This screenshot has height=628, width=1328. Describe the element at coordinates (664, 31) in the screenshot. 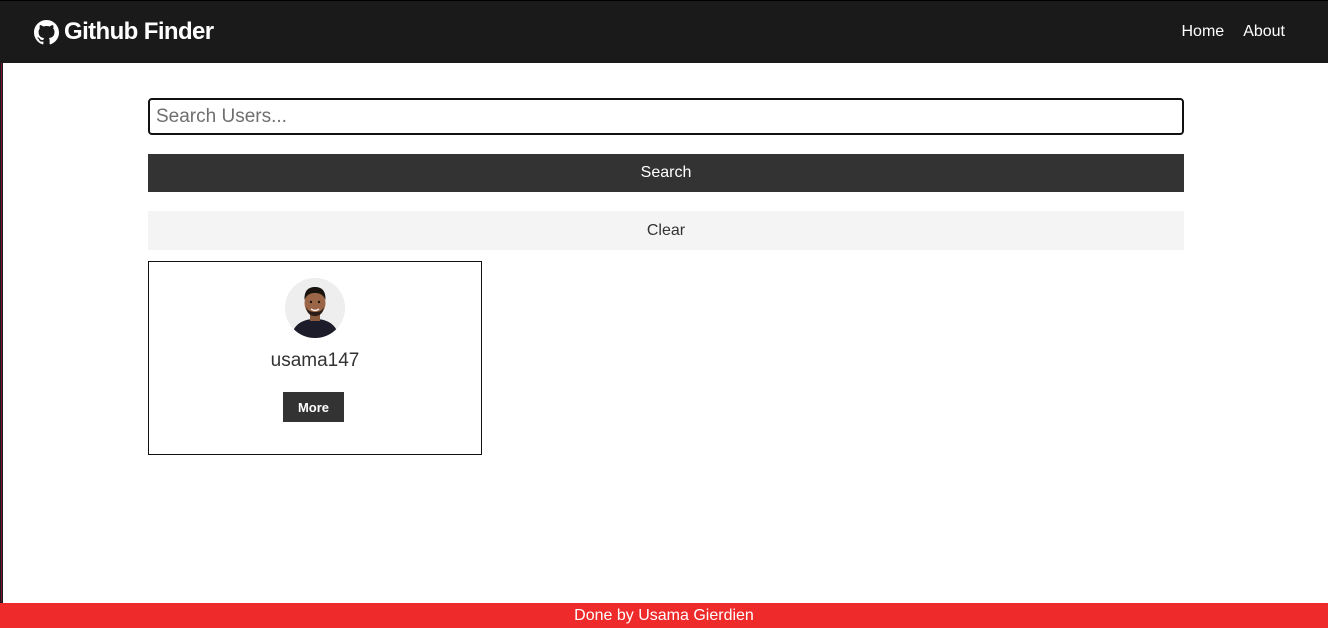

I see `navbar: Github Finder Home About` at that location.